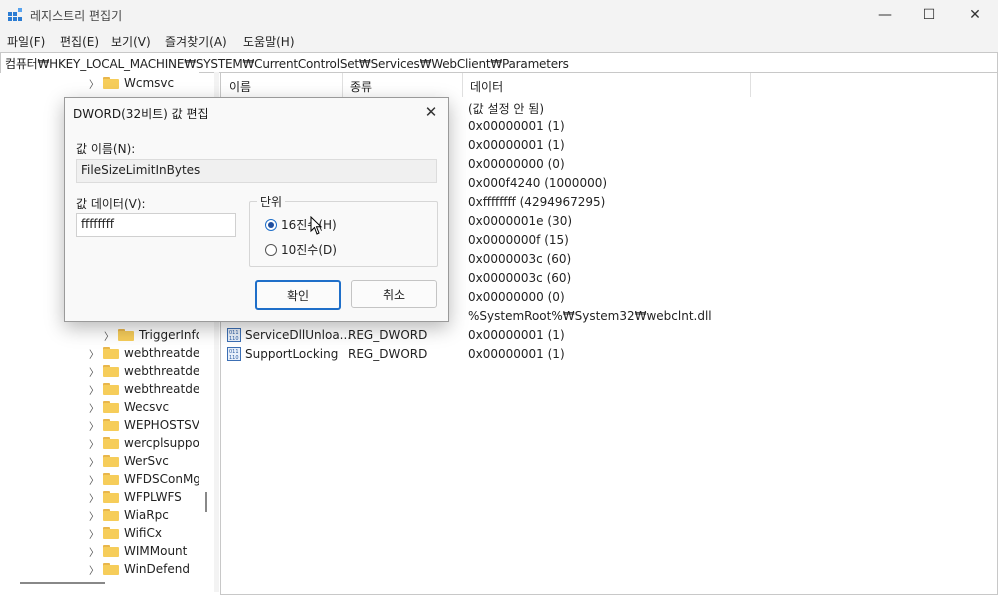  Describe the element at coordinates (143, 425) in the screenshot. I see `tree-item: 〉WEPHOSTSVC` at that location.